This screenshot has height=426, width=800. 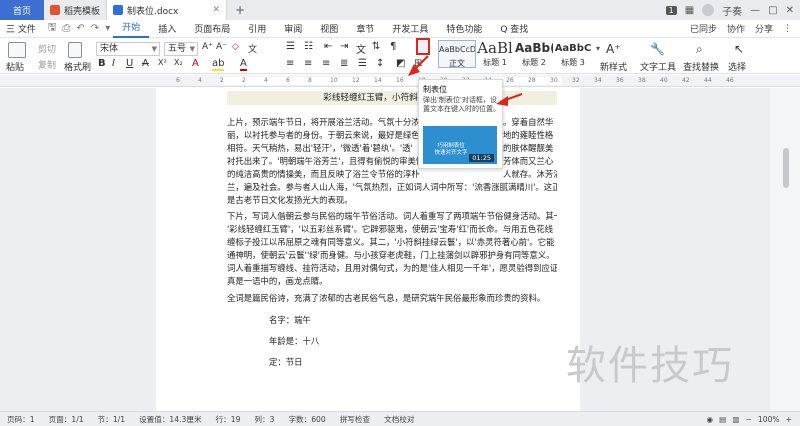 What do you see at coordinates (178, 62) in the screenshot?
I see `subscript-icon: X₂` at bounding box center [178, 62].